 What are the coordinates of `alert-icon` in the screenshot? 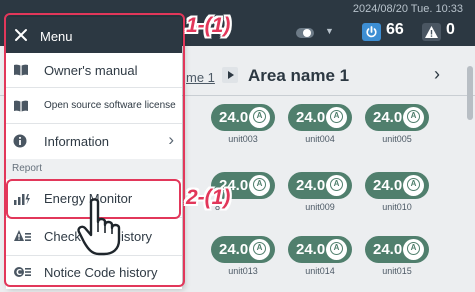 It's located at (431, 32).